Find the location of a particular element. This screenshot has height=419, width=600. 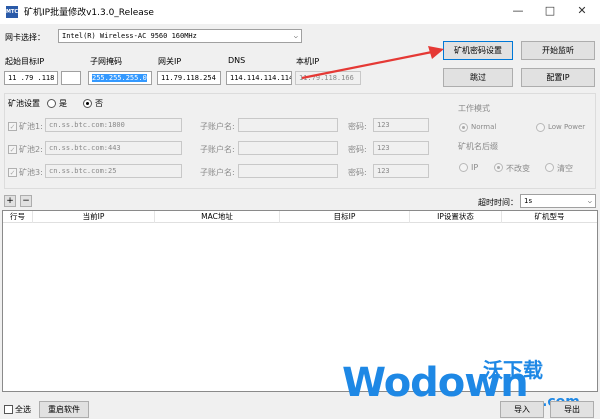

pool1-sub-label: 子账户名: is located at coordinates (217, 126).